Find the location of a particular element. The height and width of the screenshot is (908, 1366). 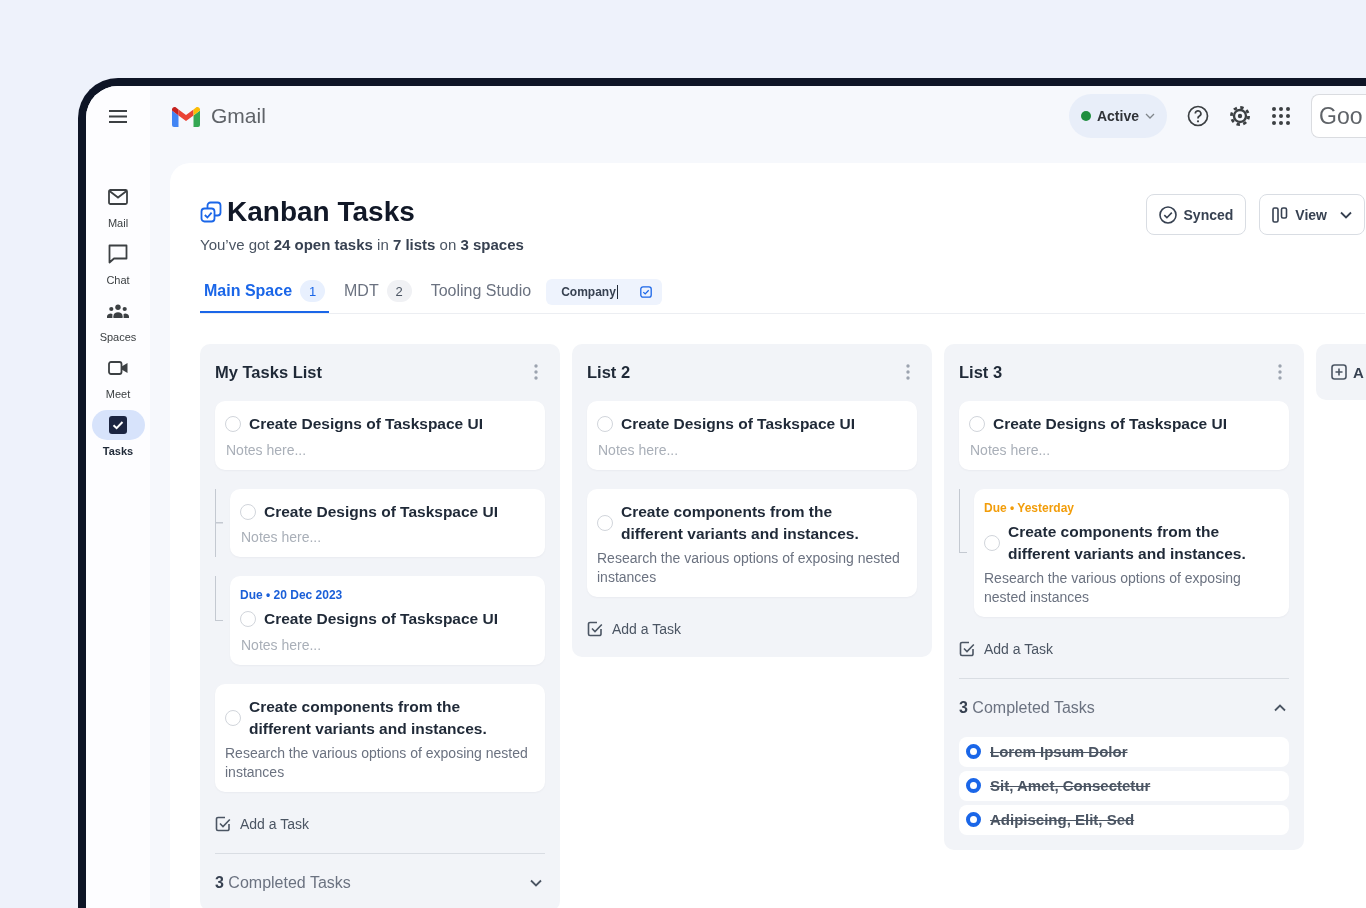

app-name: Gmail is located at coordinates (238, 116).